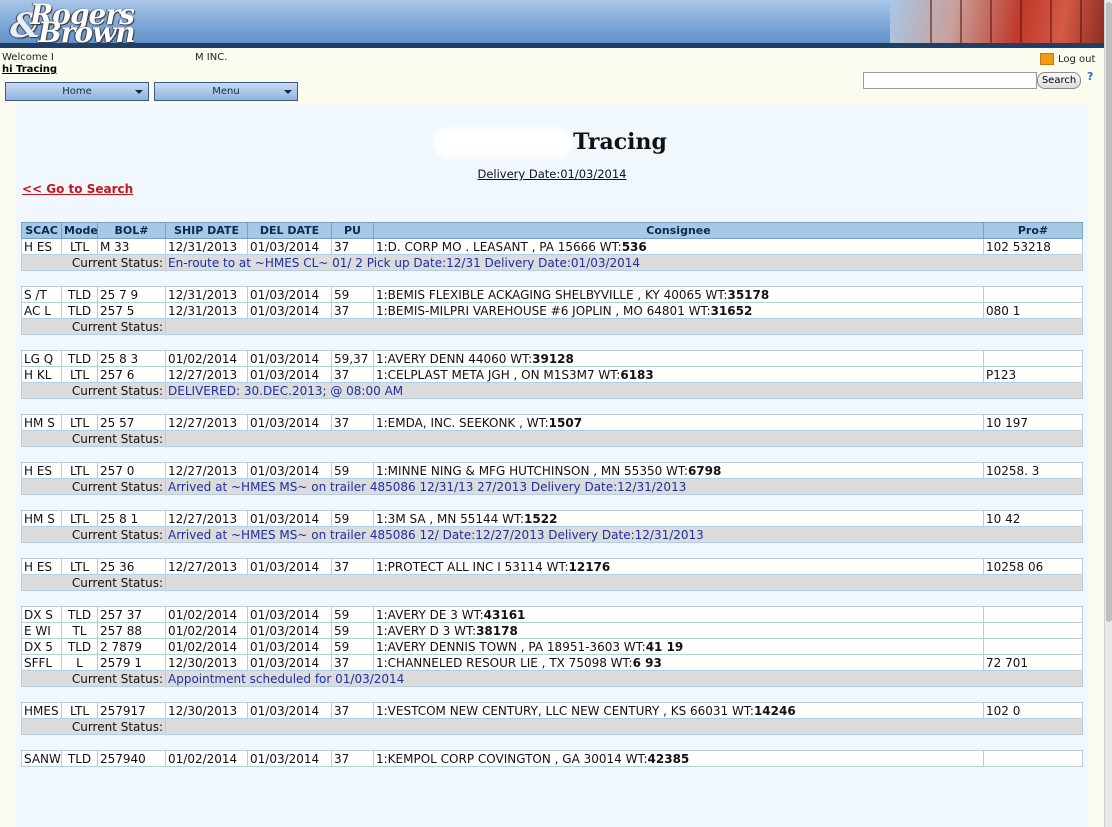 The height and width of the screenshot is (827, 1112). Describe the element at coordinates (472, 566) in the screenshot. I see `consignee-text: 1:PROTECT ALL INC I 53114 WT:` at that location.